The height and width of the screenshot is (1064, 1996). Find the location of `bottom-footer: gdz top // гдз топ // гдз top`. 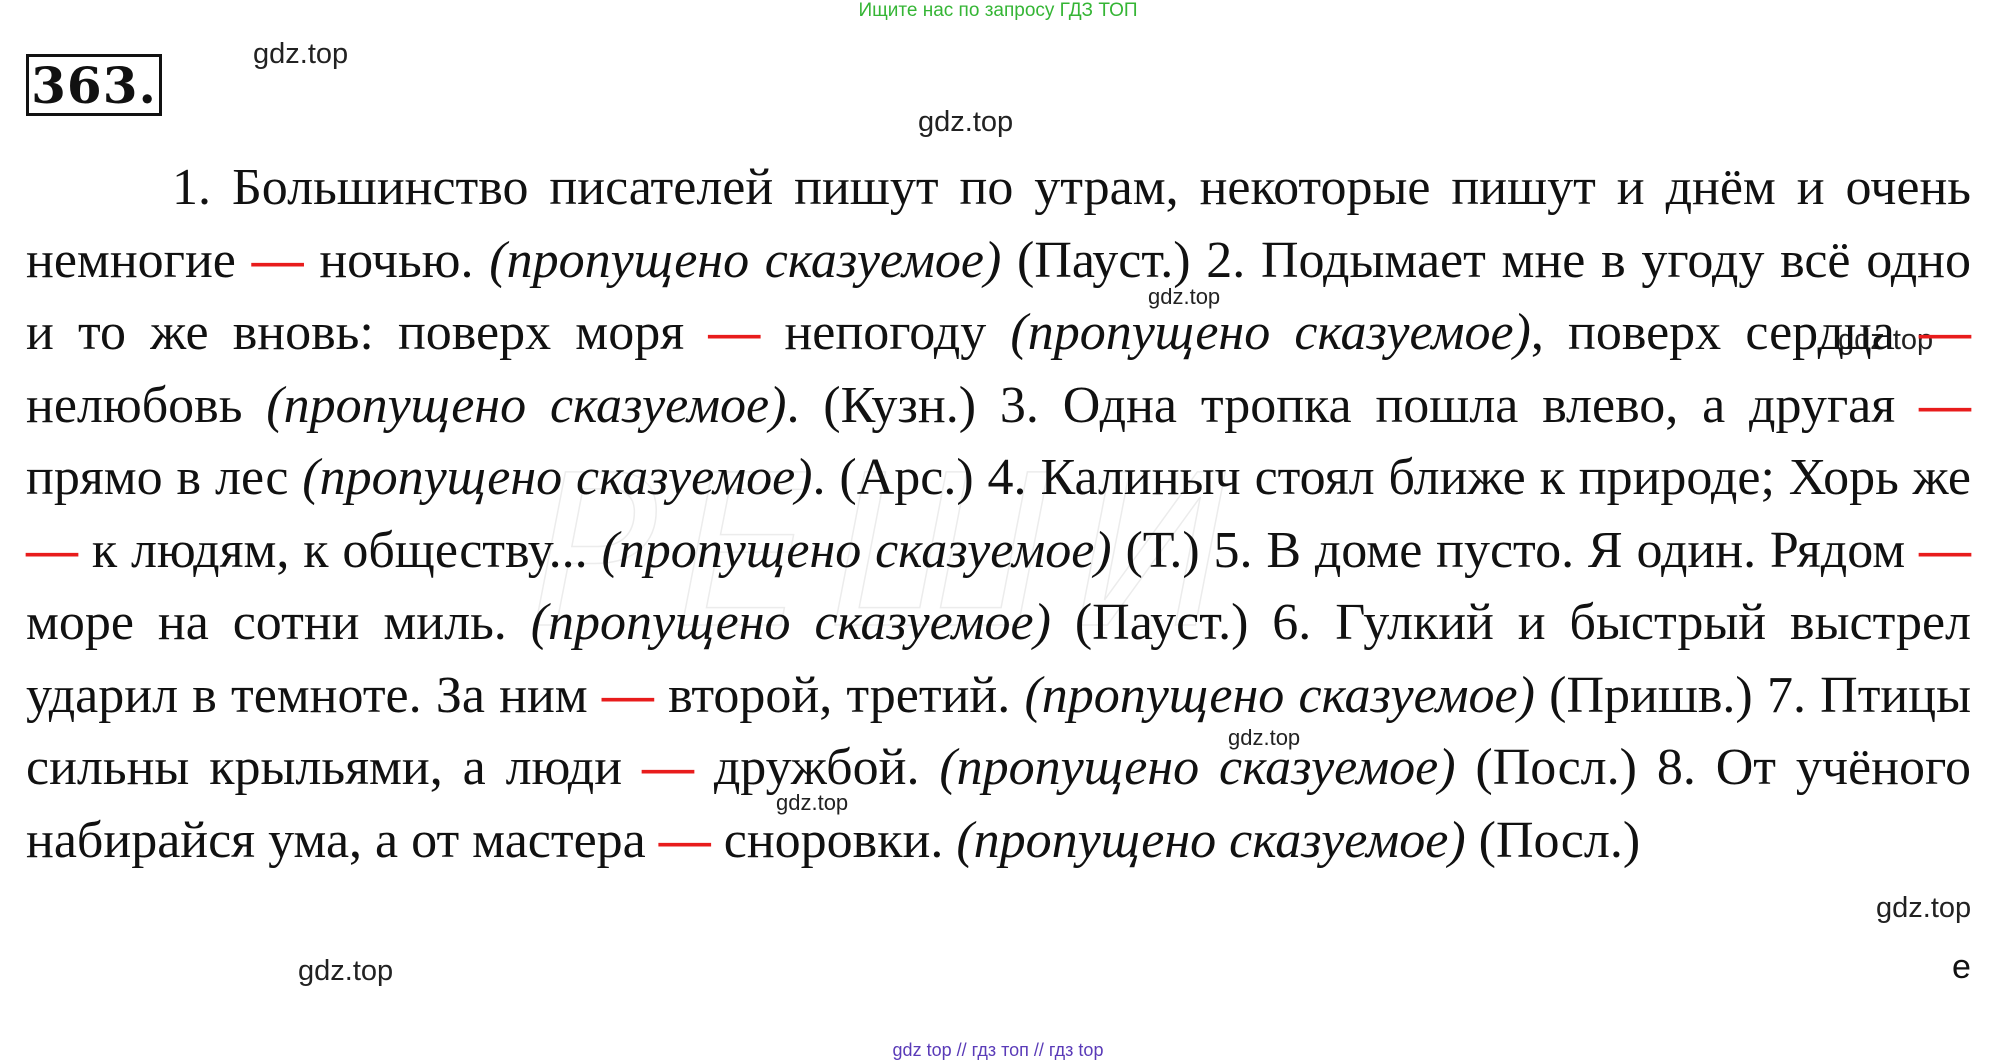

bottom-footer: gdz top // гдз топ // гдз top is located at coordinates (998, 1050).